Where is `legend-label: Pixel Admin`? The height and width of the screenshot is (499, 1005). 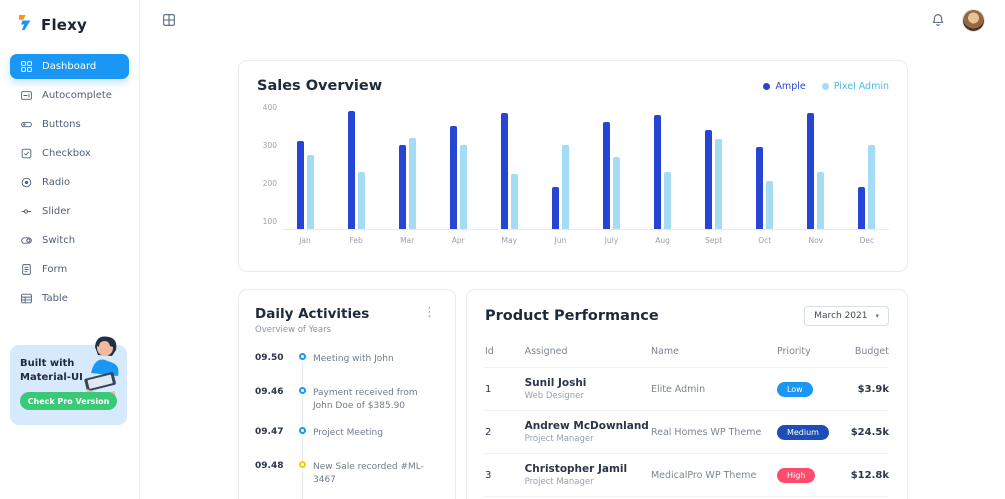 legend-label: Pixel Admin is located at coordinates (861, 86).